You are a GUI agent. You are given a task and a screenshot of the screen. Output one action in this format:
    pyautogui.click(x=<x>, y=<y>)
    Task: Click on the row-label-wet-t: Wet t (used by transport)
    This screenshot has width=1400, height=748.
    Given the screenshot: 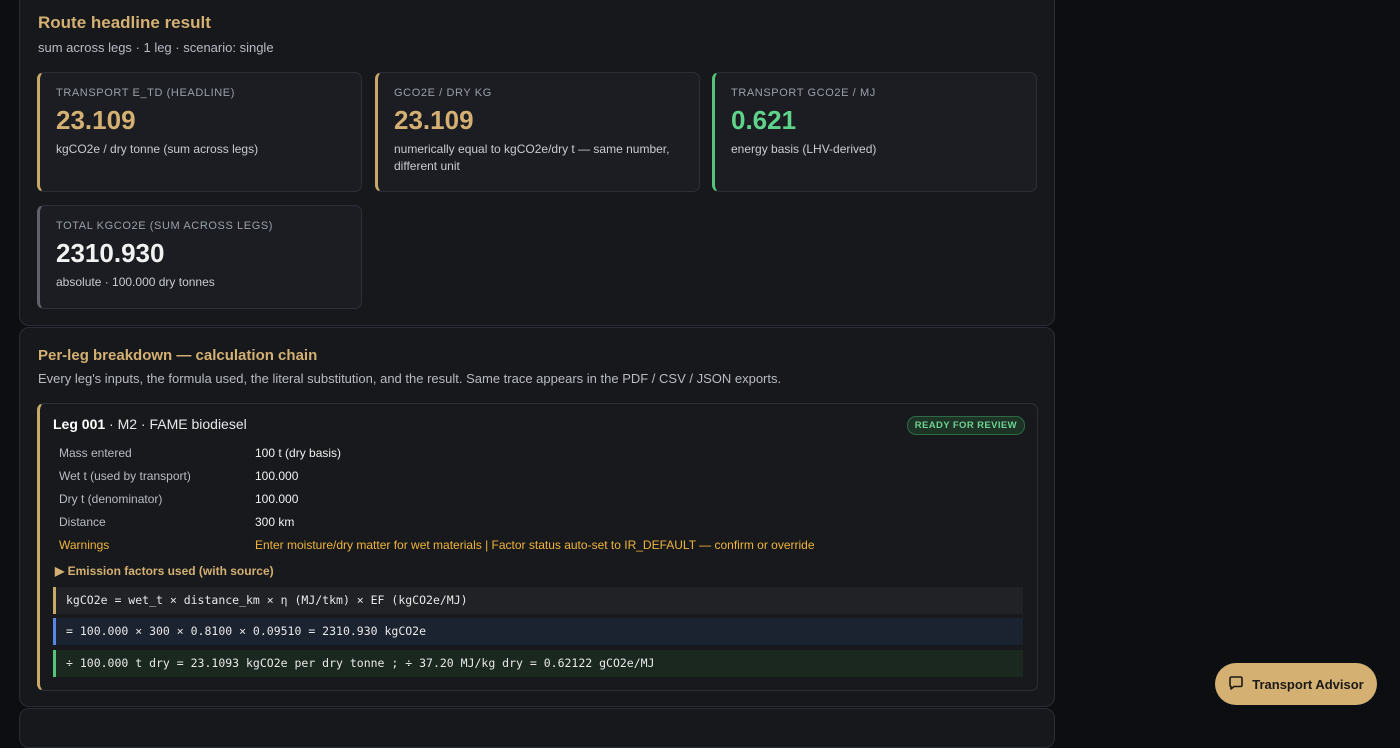 What is the action you would take?
    pyautogui.click(x=125, y=476)
    